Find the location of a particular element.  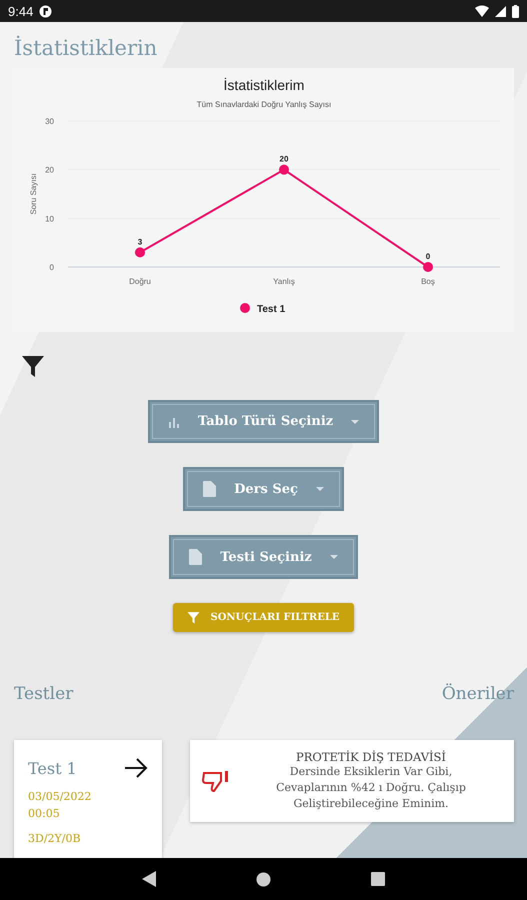

x-tick-label: Doğru is located at coordinates (140, 281).